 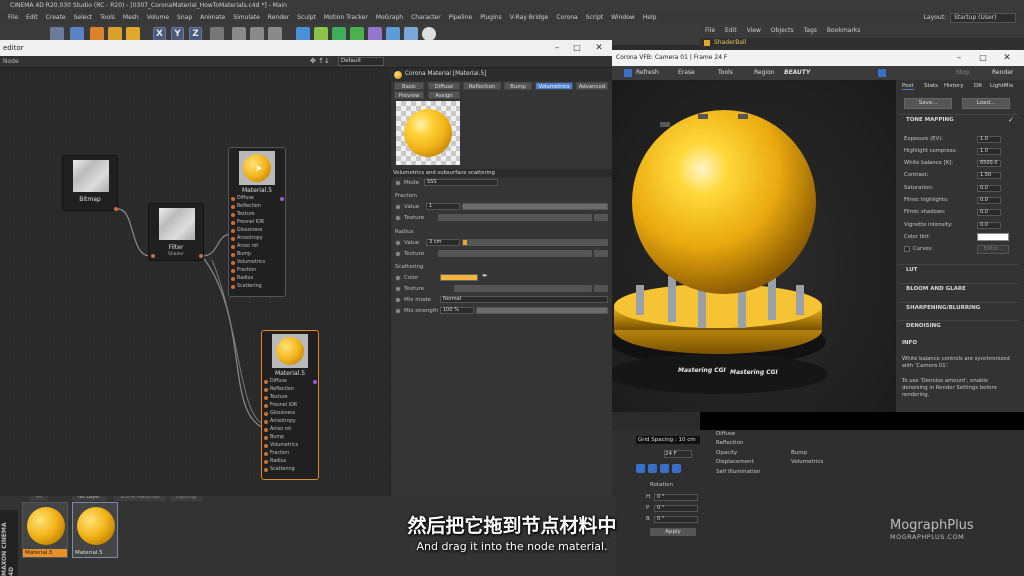 I want to click on color-tint-swatch, so click(x=993, y=237).